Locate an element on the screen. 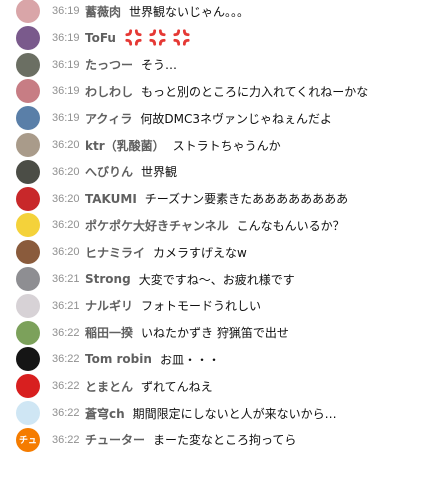 This screenshot has height=481, width=432. message-text: フォトモードうれしい is located at coordinates (201, 306).